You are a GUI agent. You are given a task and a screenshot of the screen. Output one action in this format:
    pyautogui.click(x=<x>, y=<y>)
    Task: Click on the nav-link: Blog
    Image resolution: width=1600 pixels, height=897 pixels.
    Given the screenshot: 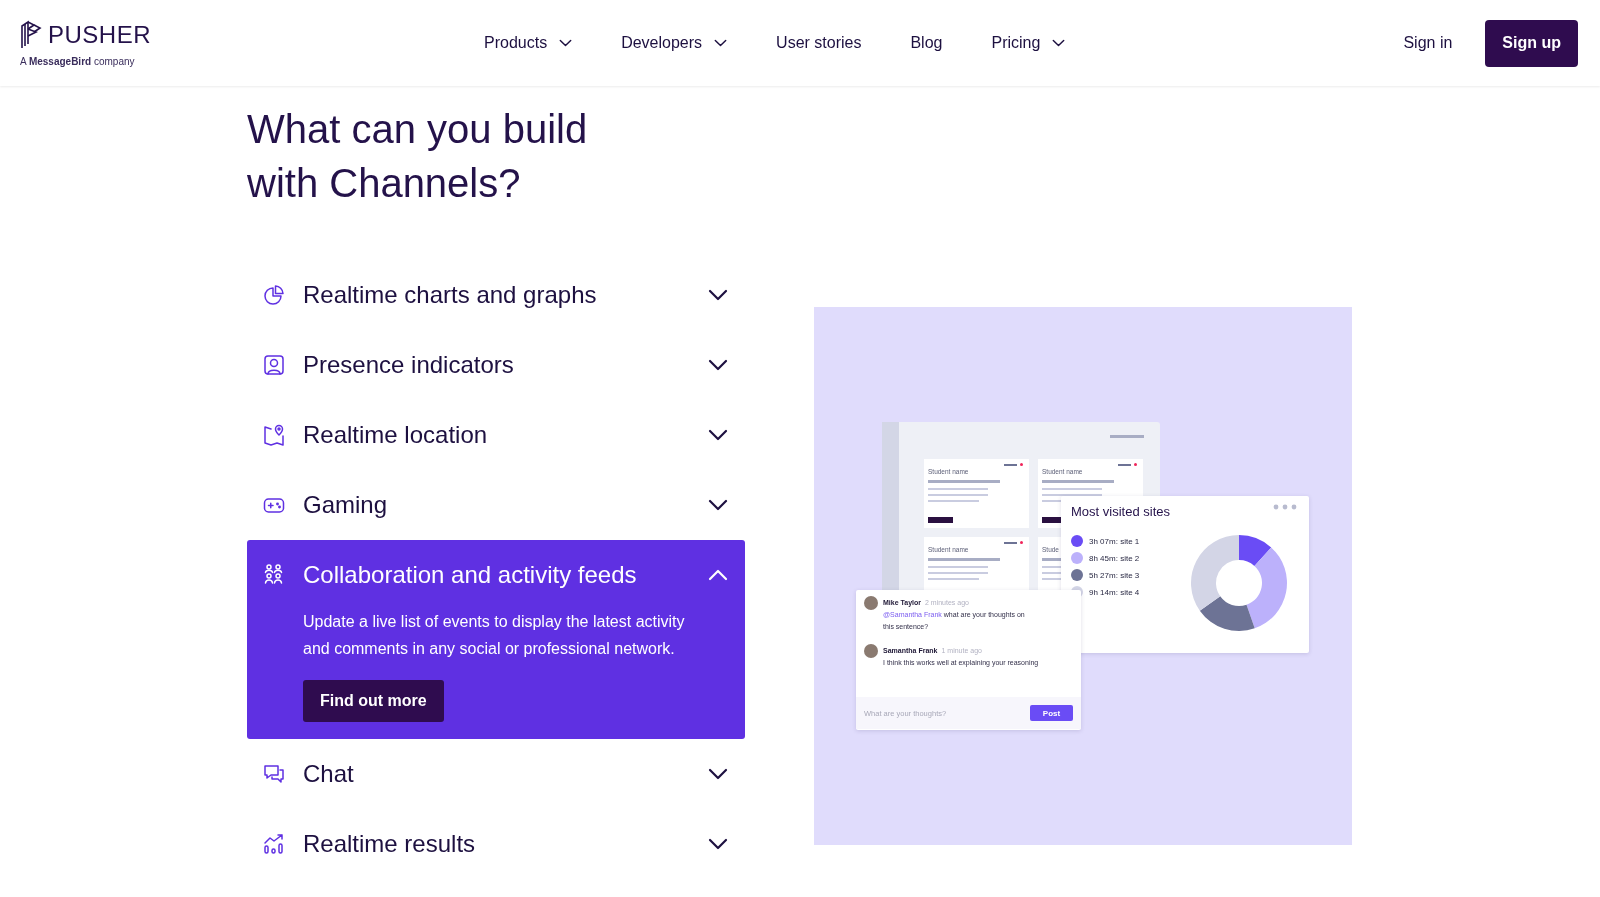 What is the action you would take?
    pyautogui.click(x=926, y=43)
    